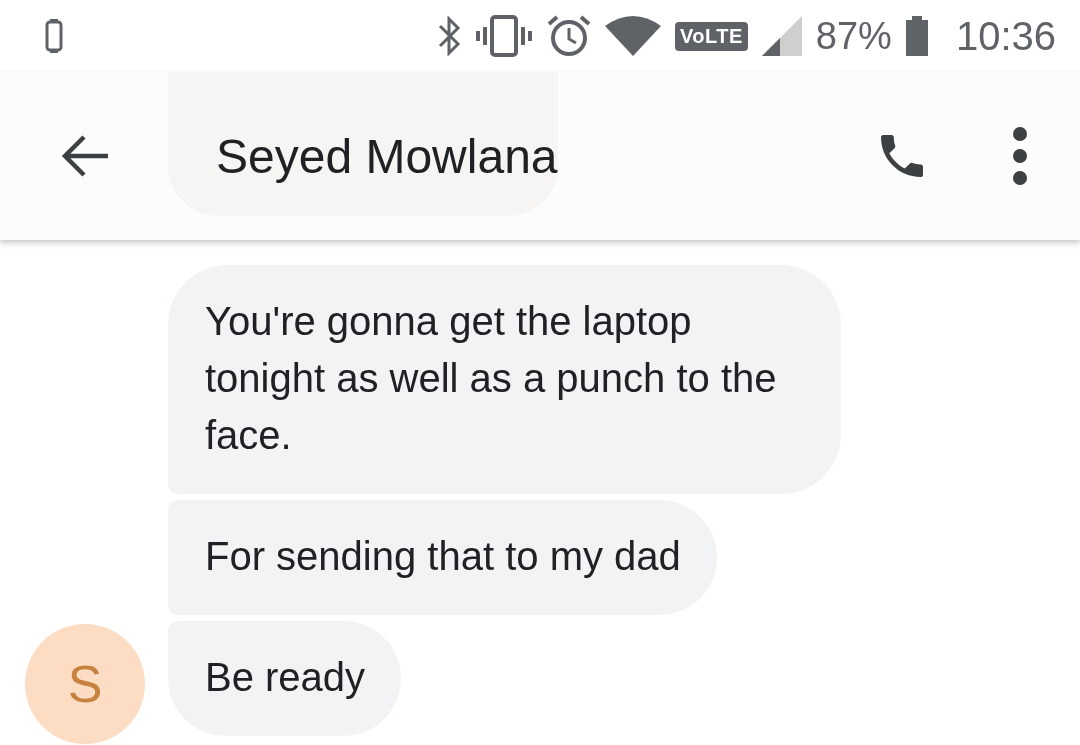 The height and width of the screenshot is (745, 1080). I want to click on more-vert-icon, so click(1020, 156).